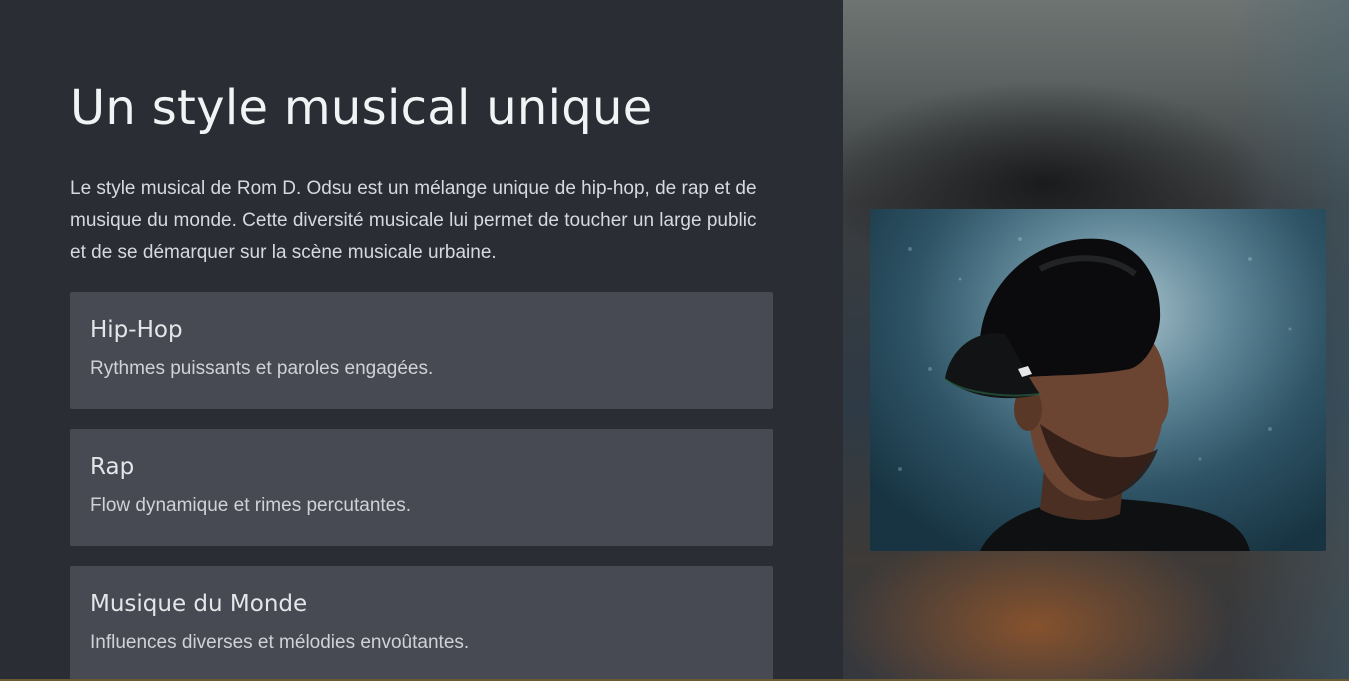  What do you see at coordinates (136, 330) in the screenshot?
I see `style-card-title: Hip-Hop` at bounding box center [136, 330].